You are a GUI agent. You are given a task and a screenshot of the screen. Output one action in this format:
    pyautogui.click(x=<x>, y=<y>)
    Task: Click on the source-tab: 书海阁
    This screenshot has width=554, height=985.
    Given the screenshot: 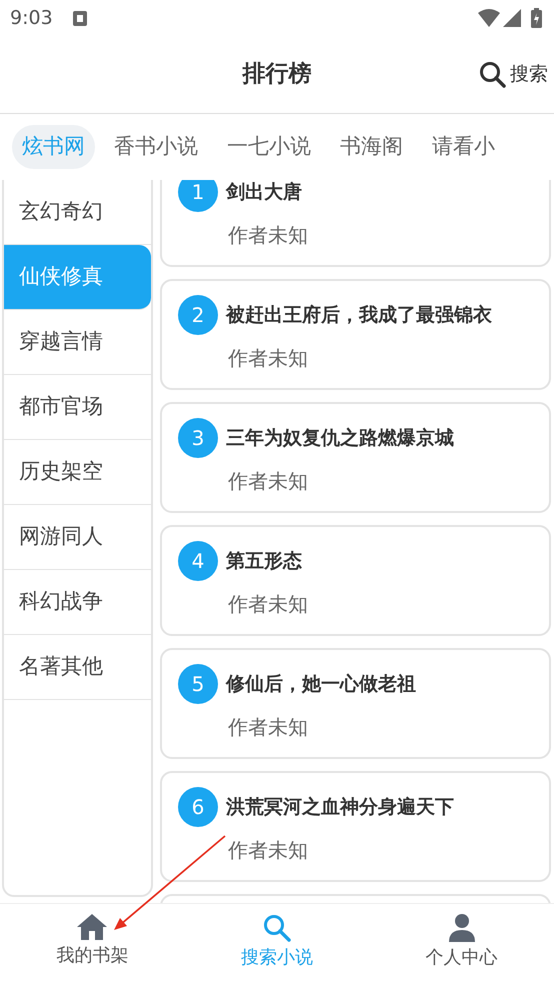 What is the action you would take?
    pyautogui.click(x=371, y=147)
    